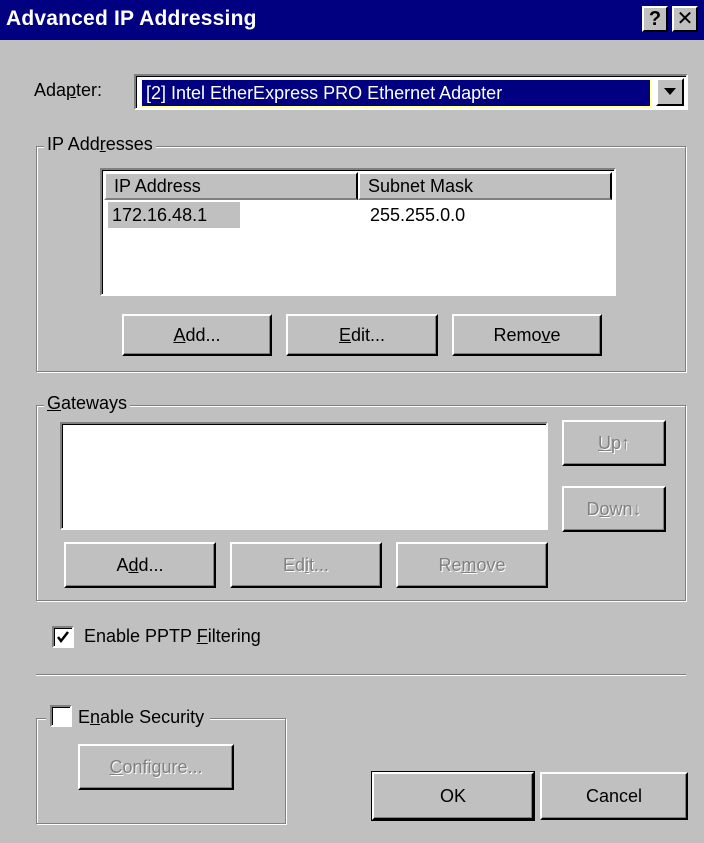 The image size is (704, 843). I want to click on column-header-subnet-mask: Subnet Mask, so click(485, 186).